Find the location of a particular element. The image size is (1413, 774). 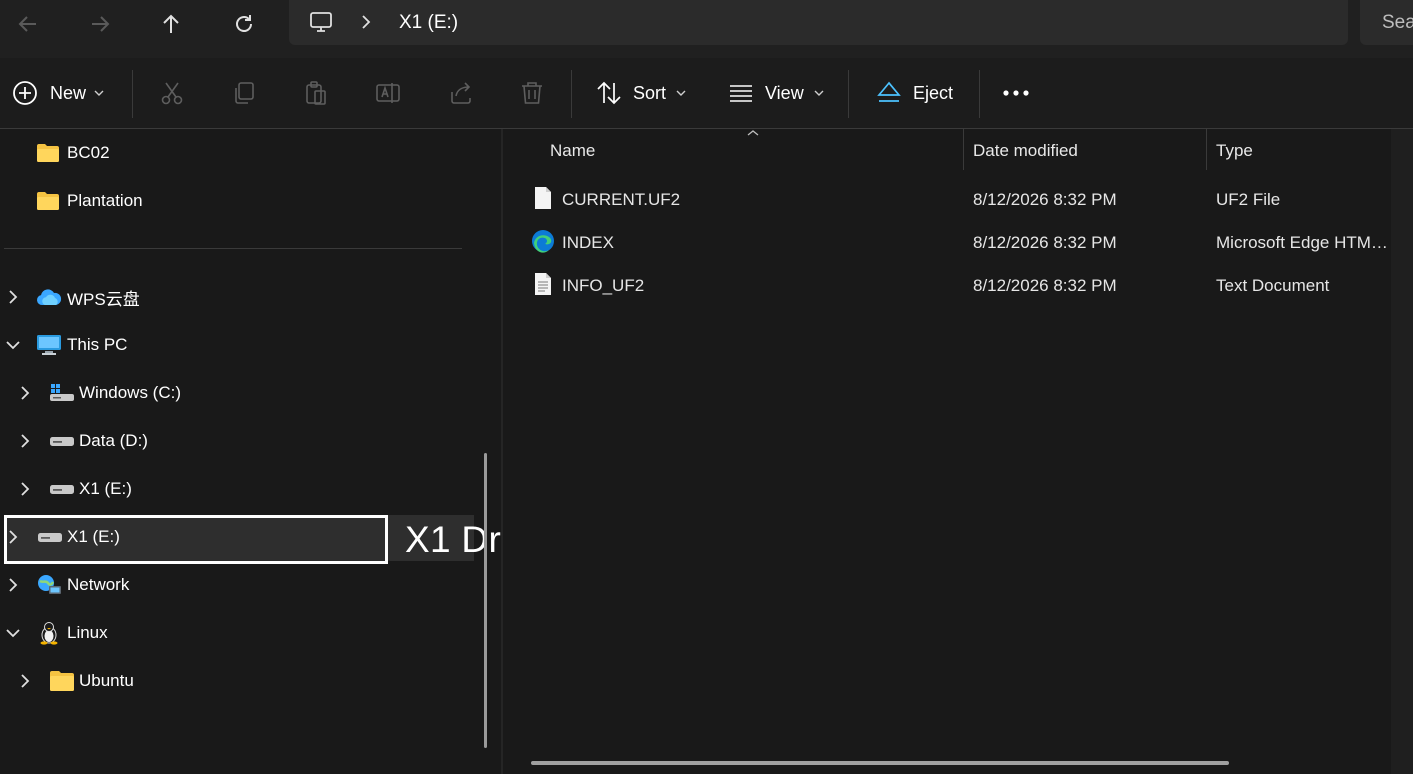

forward-button is located at coordinates (100, 24).